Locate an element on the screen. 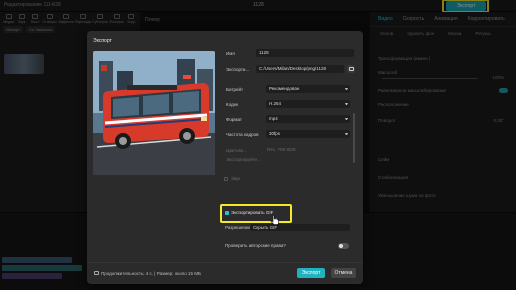 Image resolution: width=516 pixels, height=290 pixels. codec-select: H.264 is located at coordinates (308, 104).